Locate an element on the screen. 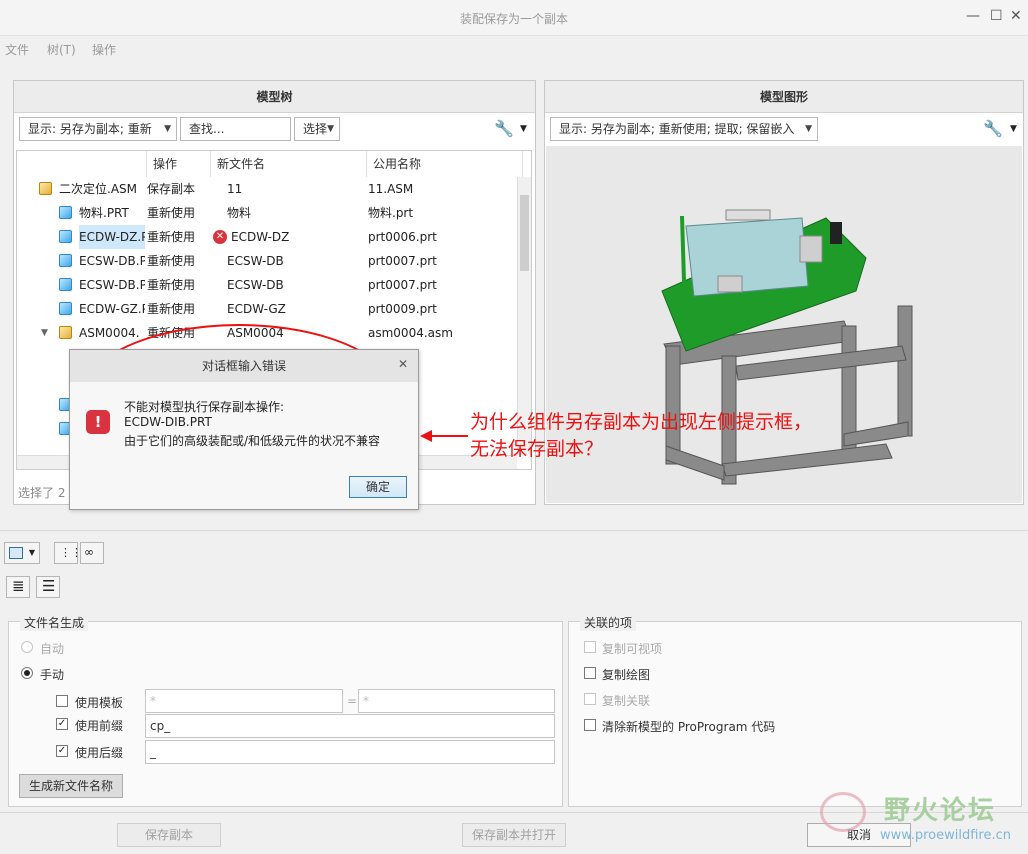  graphics-display-combo-label: 显示: 另存为副本; 重新使用; 提取; 保留嵌入 is located at coordinates (677, 129).